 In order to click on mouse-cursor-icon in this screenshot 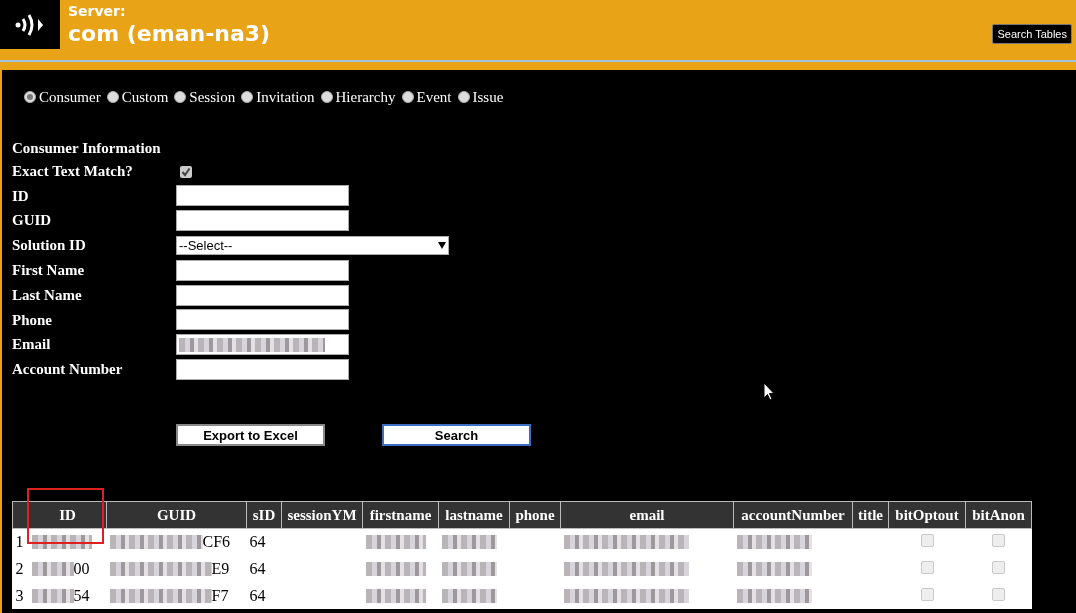, I will do `click(769, 391)`.